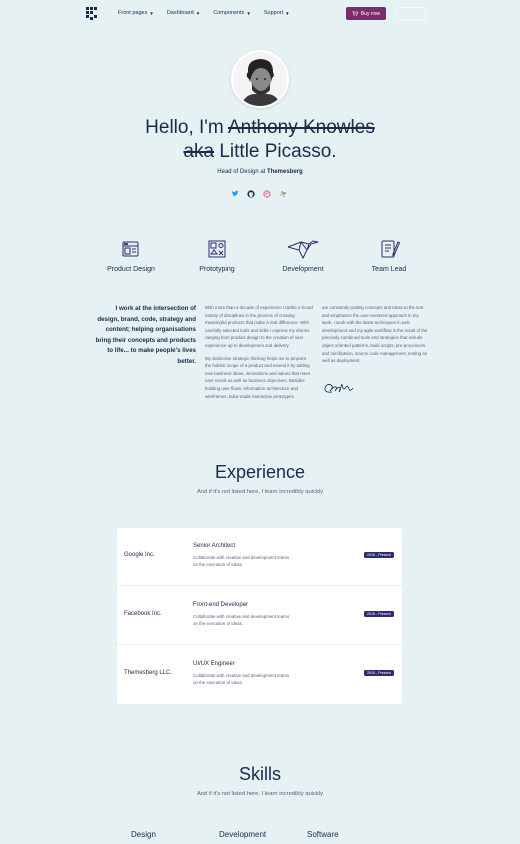 The height and width of the screenshot is (844, 520). I want to click on nav-item-support: Support ▼, so click(277, 13).